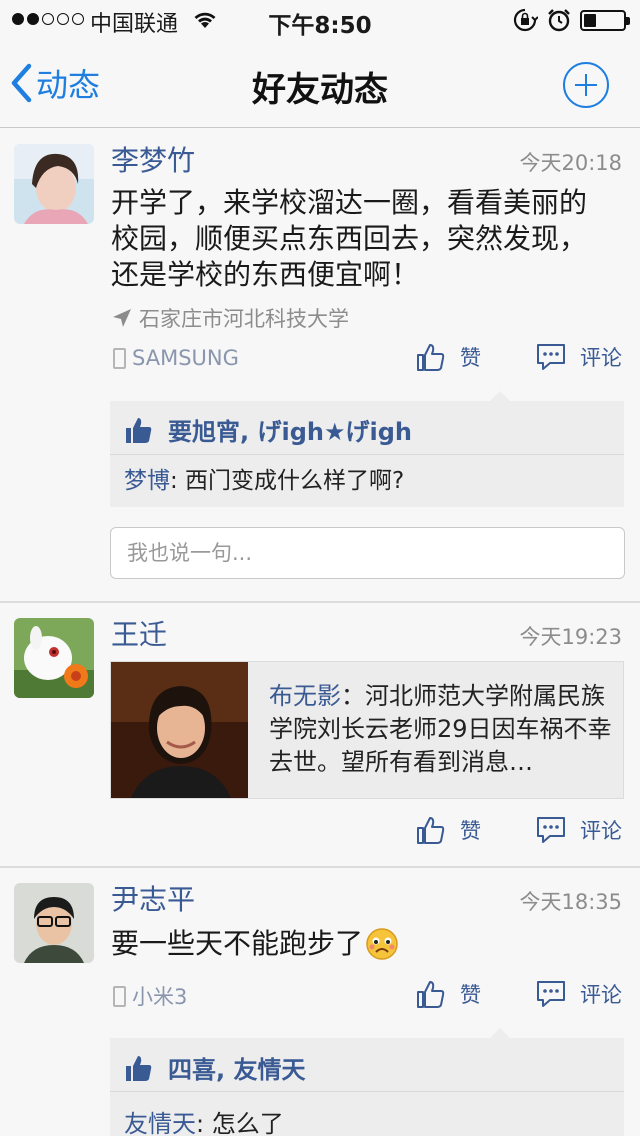 This screenshot has height=1136, width=640. I want to click on commenter-name: 友情天, so click(160, 1123).